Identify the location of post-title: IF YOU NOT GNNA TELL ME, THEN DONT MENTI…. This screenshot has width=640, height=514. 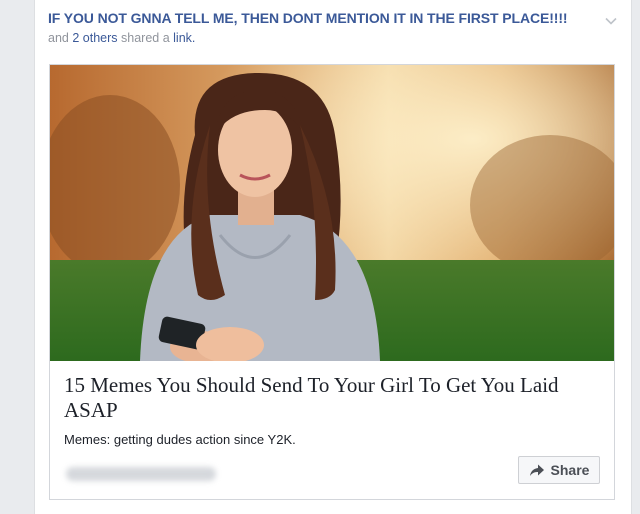
(333, 18).